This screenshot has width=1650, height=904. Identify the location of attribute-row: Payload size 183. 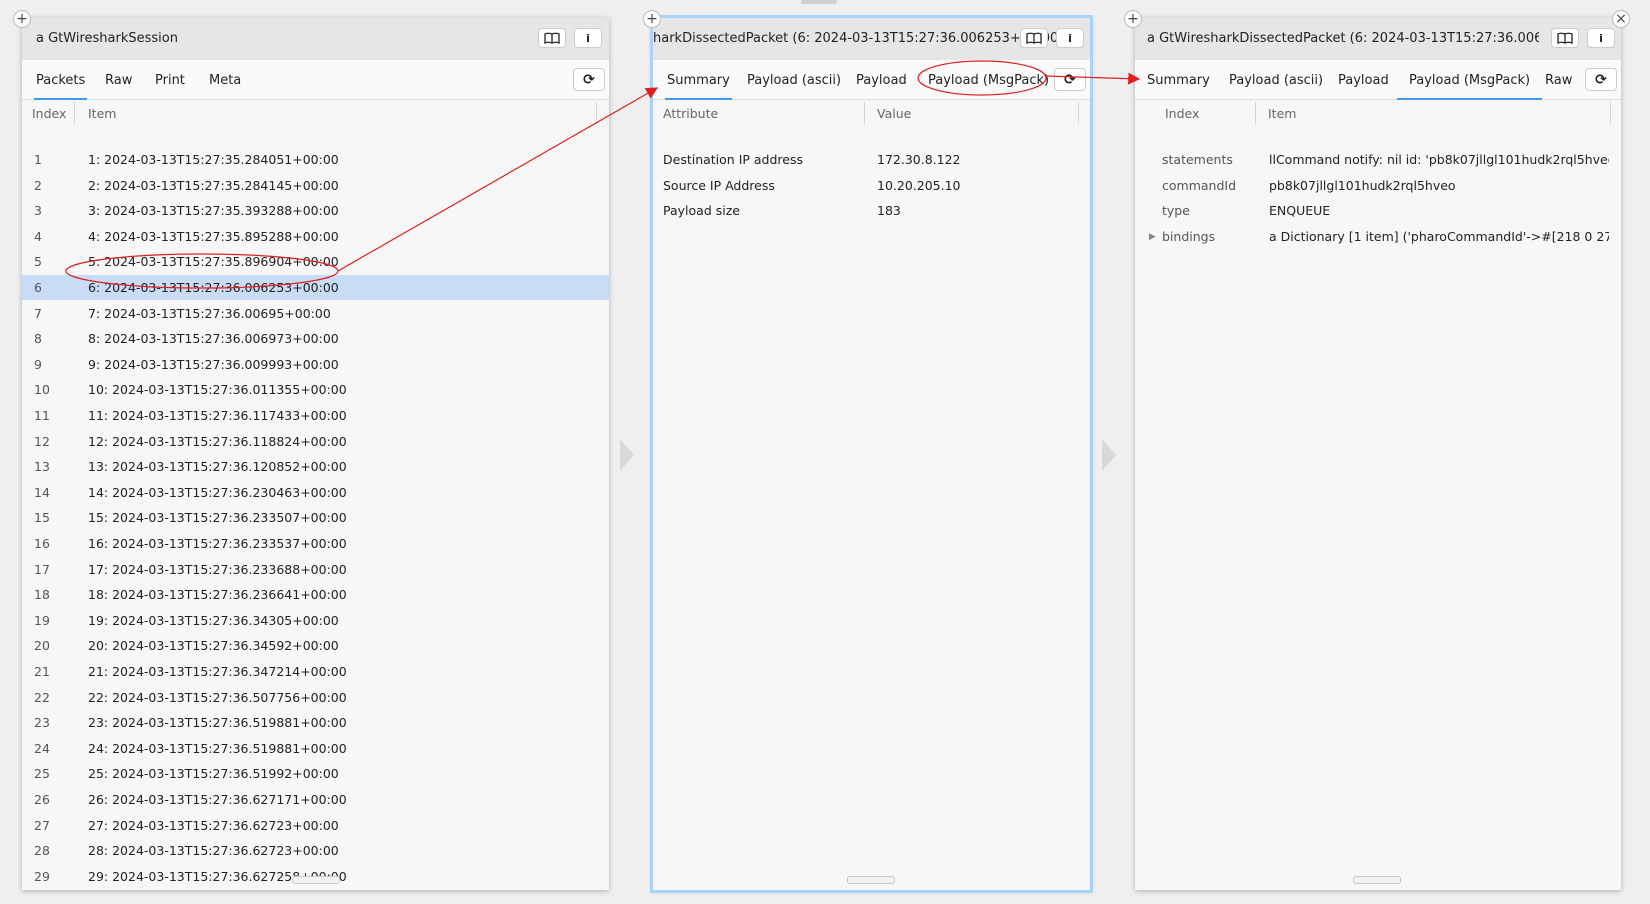
(871, 210).